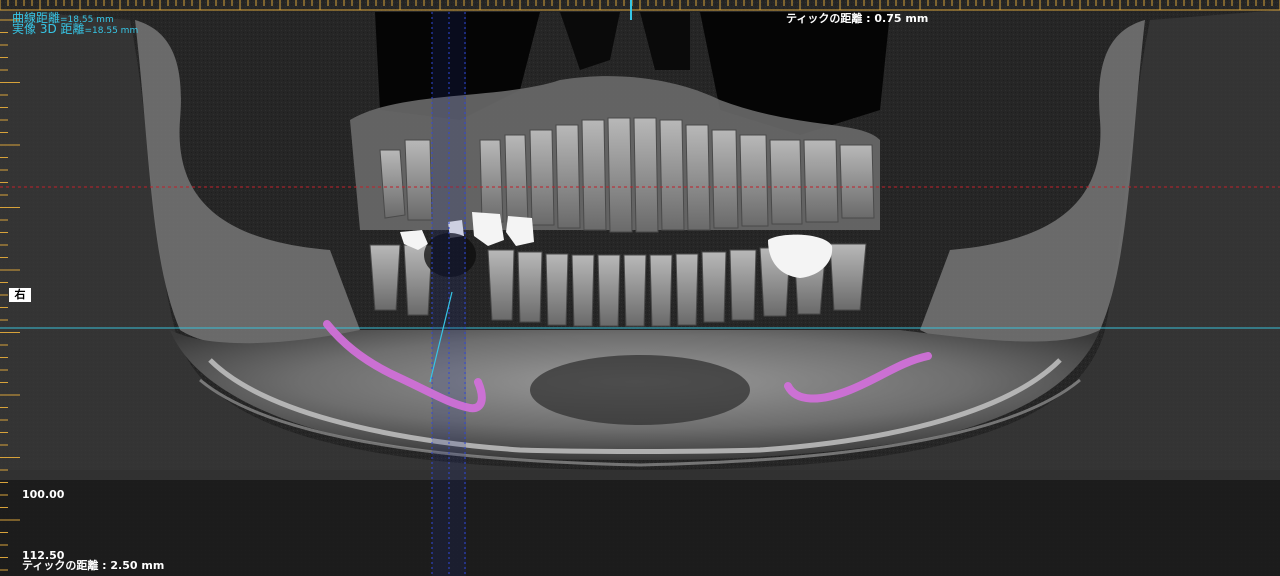 This screenshot has height=576, width=1280. What do you see at coordinates (48, 29) in the screenshot?
I see `real-3d-distance-label: 実像 3D 距離` at bounding box center [48, 29].